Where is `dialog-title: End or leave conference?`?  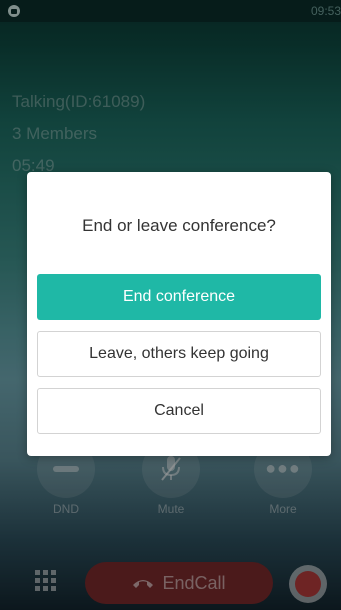
dialog-title: End or leave conference? is located at coordinates (179, 225).